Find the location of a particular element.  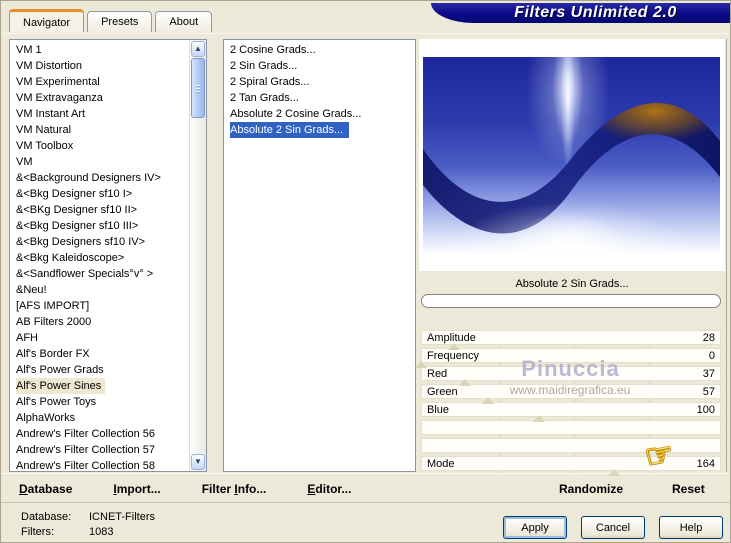

category-label: VM is located at coordinates (24, 162).